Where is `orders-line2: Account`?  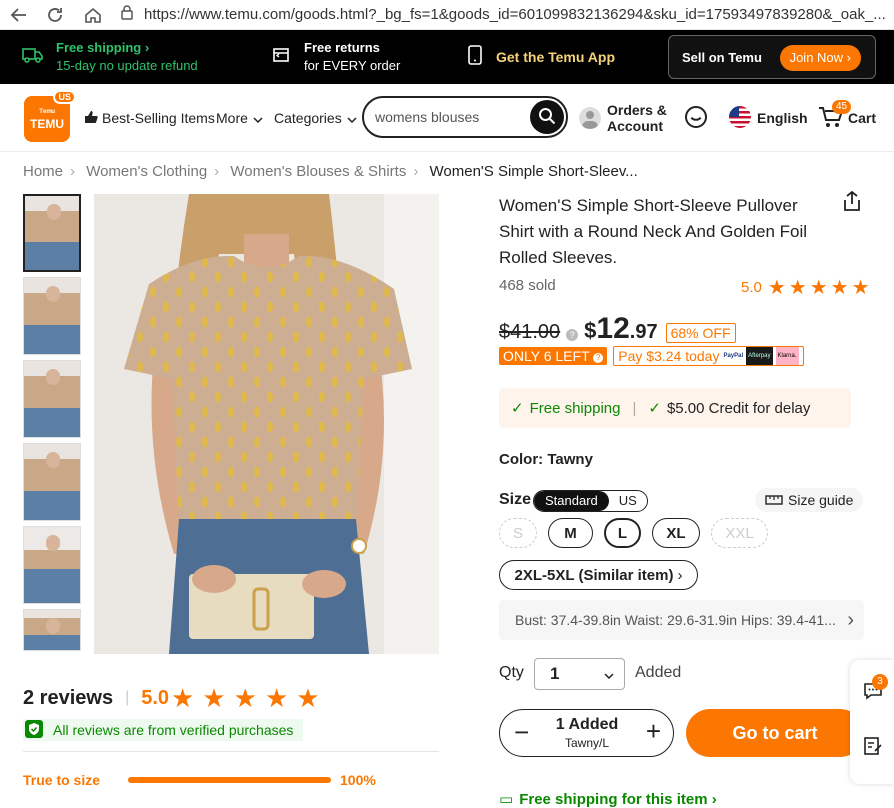
orders-line2: Account is located at coordinates (635, 126).